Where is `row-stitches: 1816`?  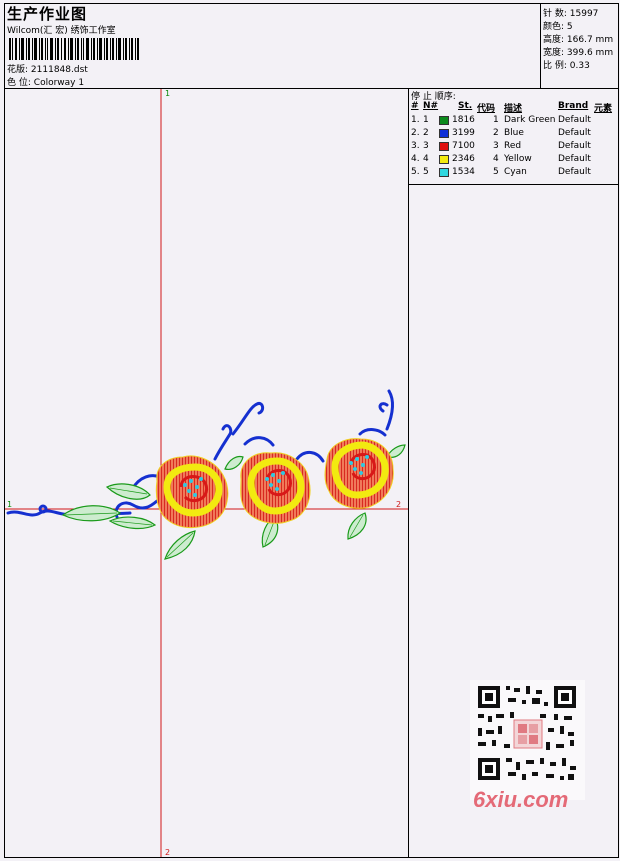 row-stitches: 1816 is located at coordinates (463, 120).